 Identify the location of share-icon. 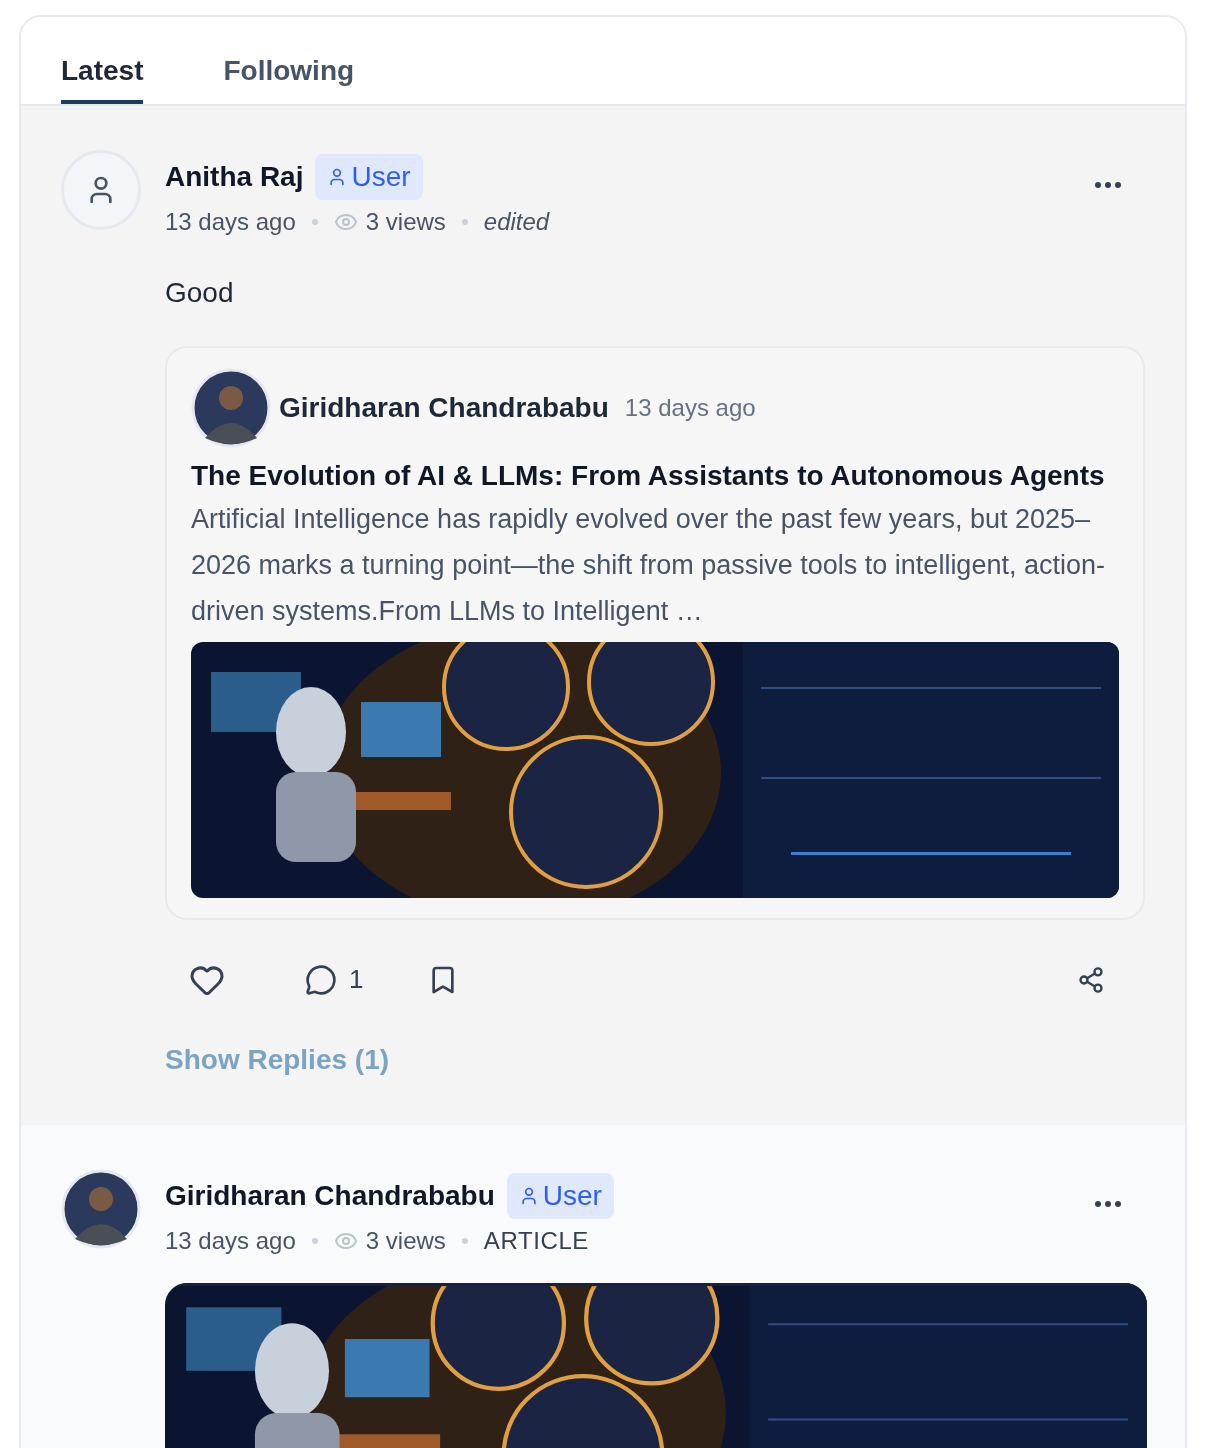
(1091, 979).